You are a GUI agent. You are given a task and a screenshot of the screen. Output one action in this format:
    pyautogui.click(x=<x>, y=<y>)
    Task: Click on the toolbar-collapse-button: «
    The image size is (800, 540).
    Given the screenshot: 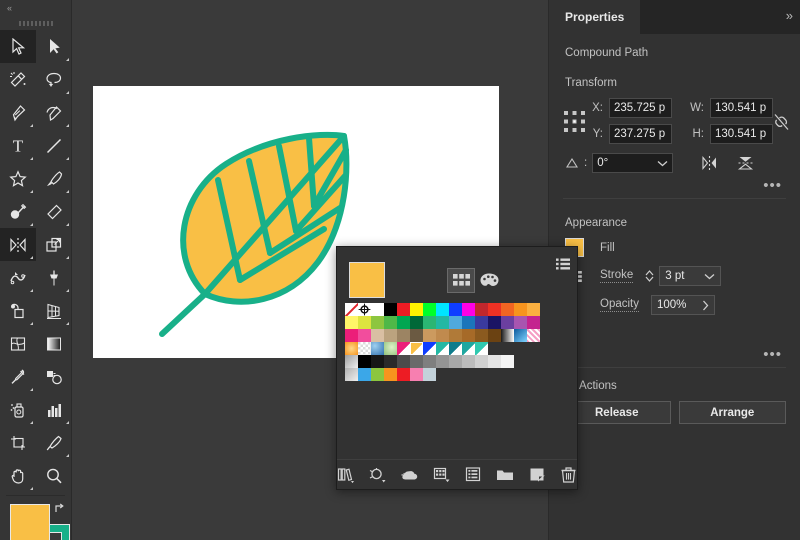 What is the action you would take?
    pyautogui.click(x=35, y=8)
    